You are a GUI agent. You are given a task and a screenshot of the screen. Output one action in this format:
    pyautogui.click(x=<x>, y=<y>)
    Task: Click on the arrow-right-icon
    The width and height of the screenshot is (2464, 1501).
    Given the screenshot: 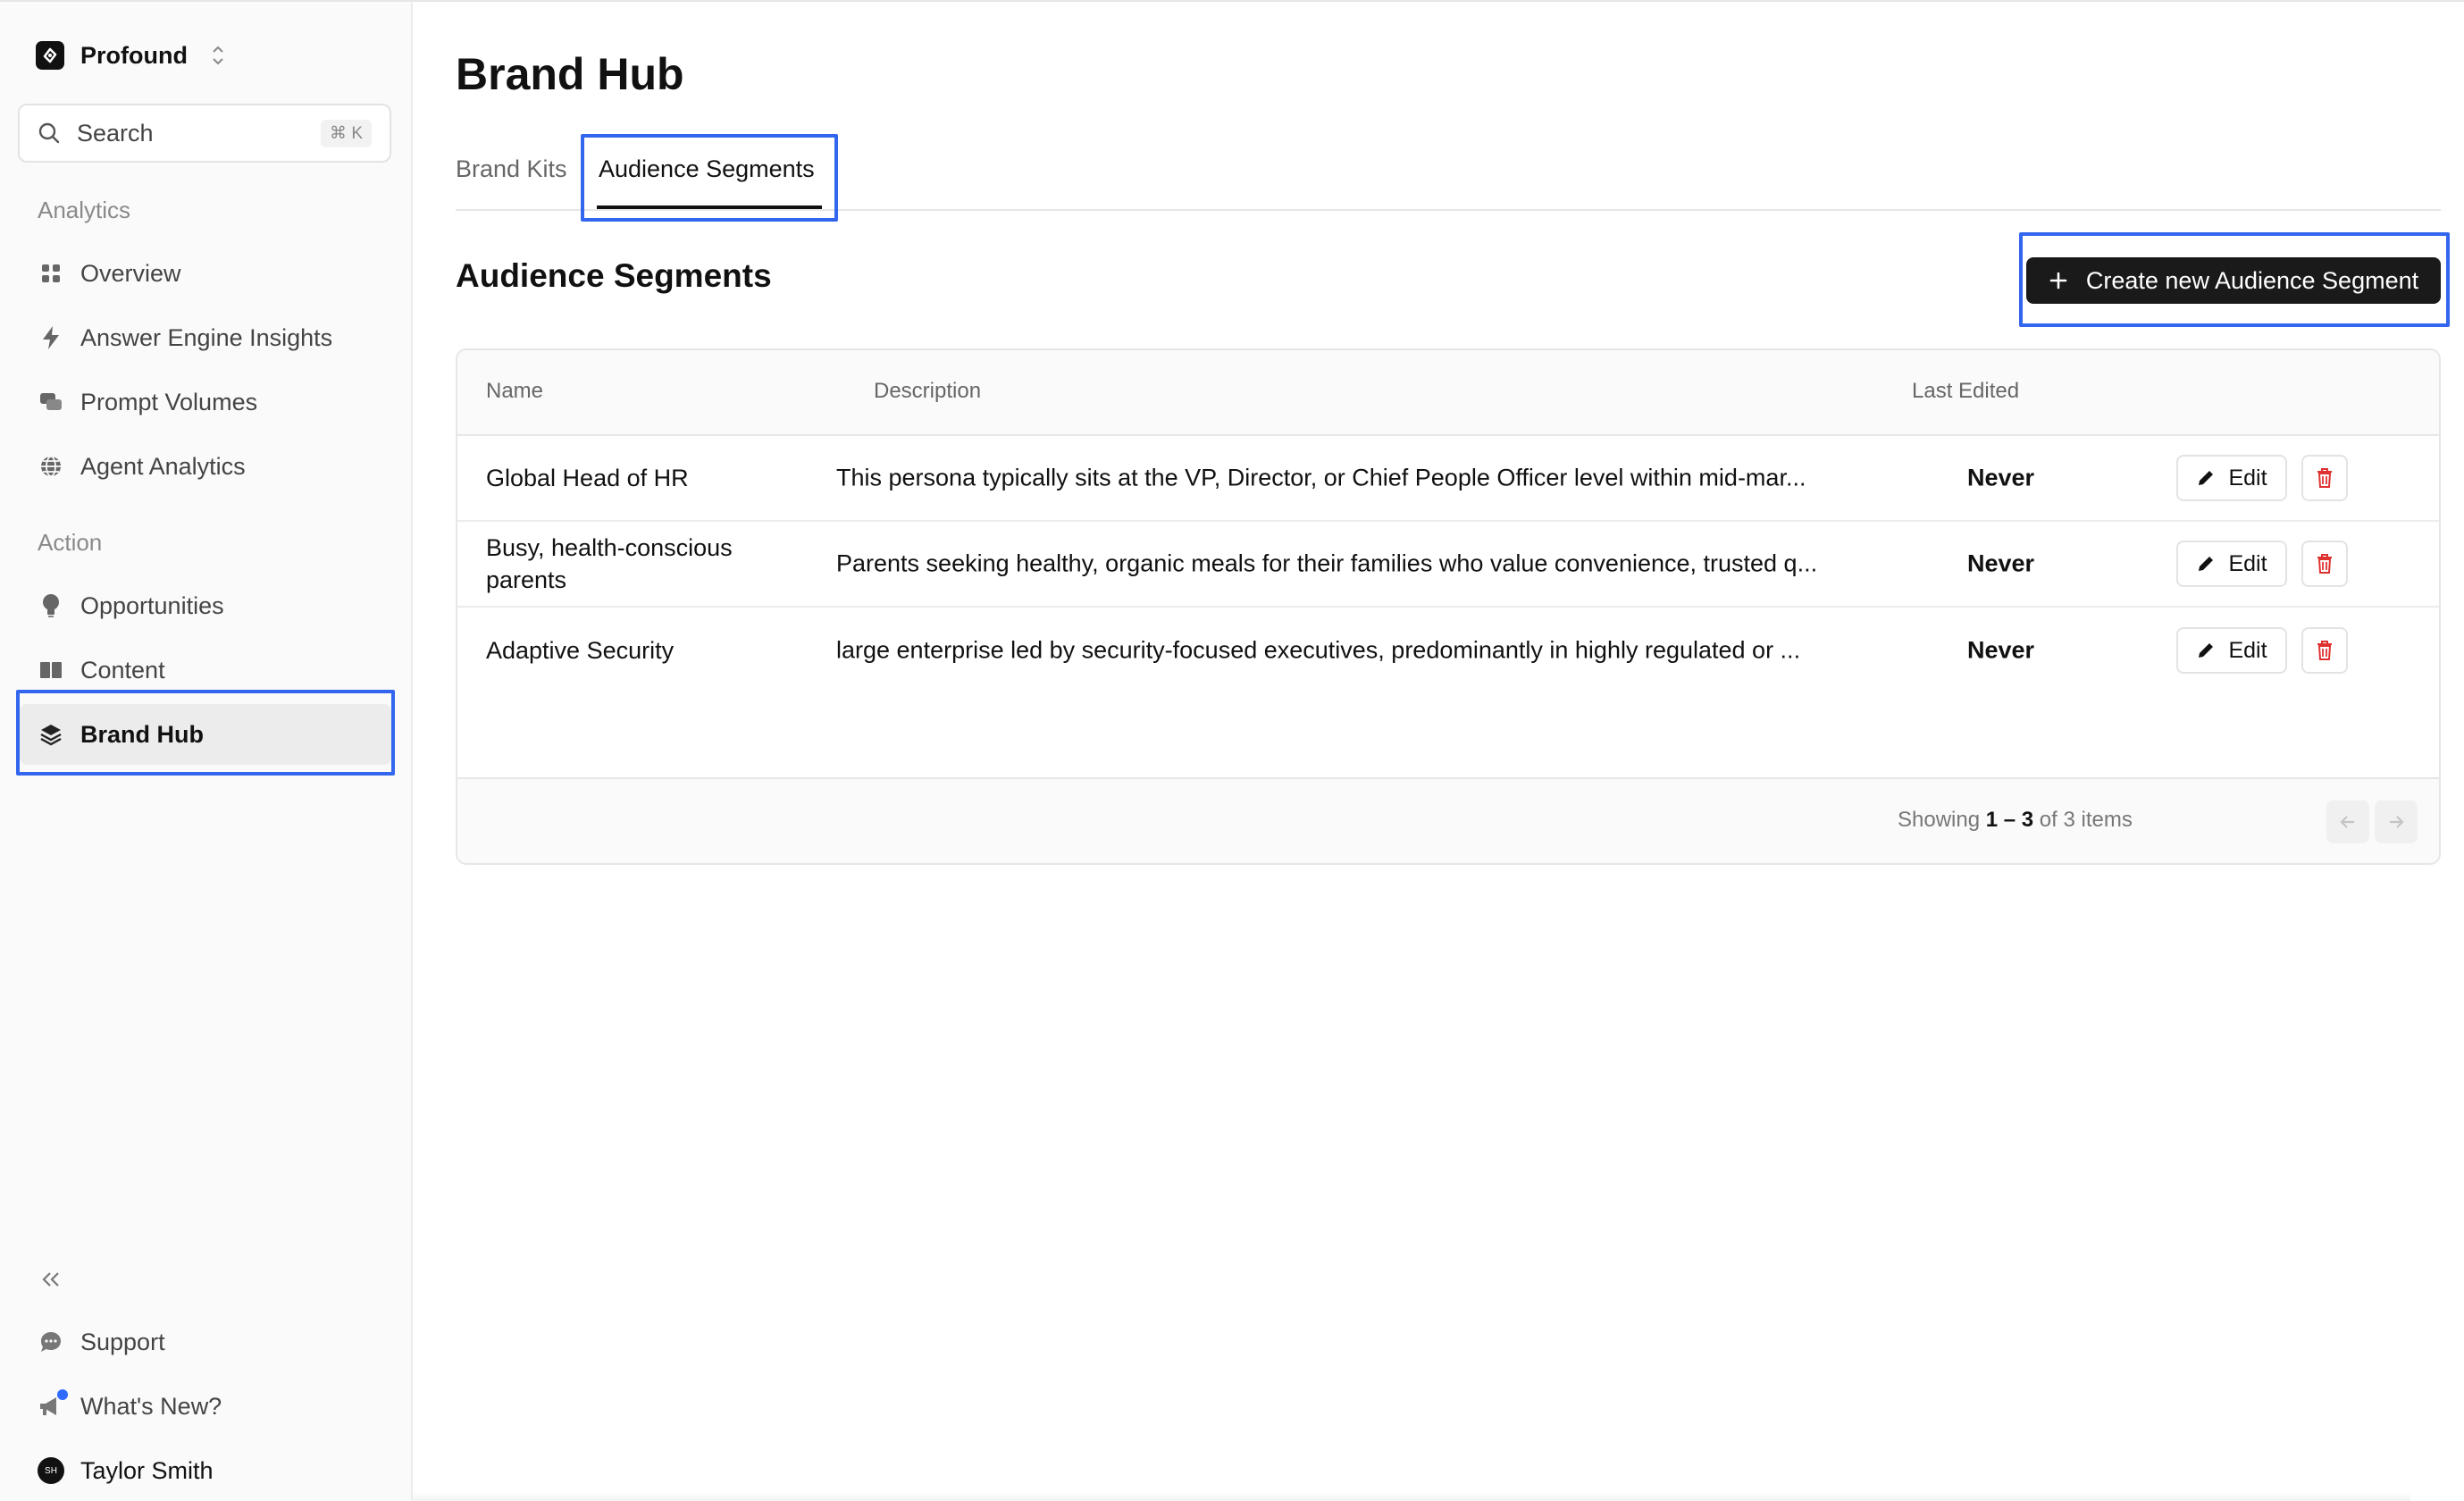 What is the action you would take?
    pyautogui.click(x=2396, y=822)
    